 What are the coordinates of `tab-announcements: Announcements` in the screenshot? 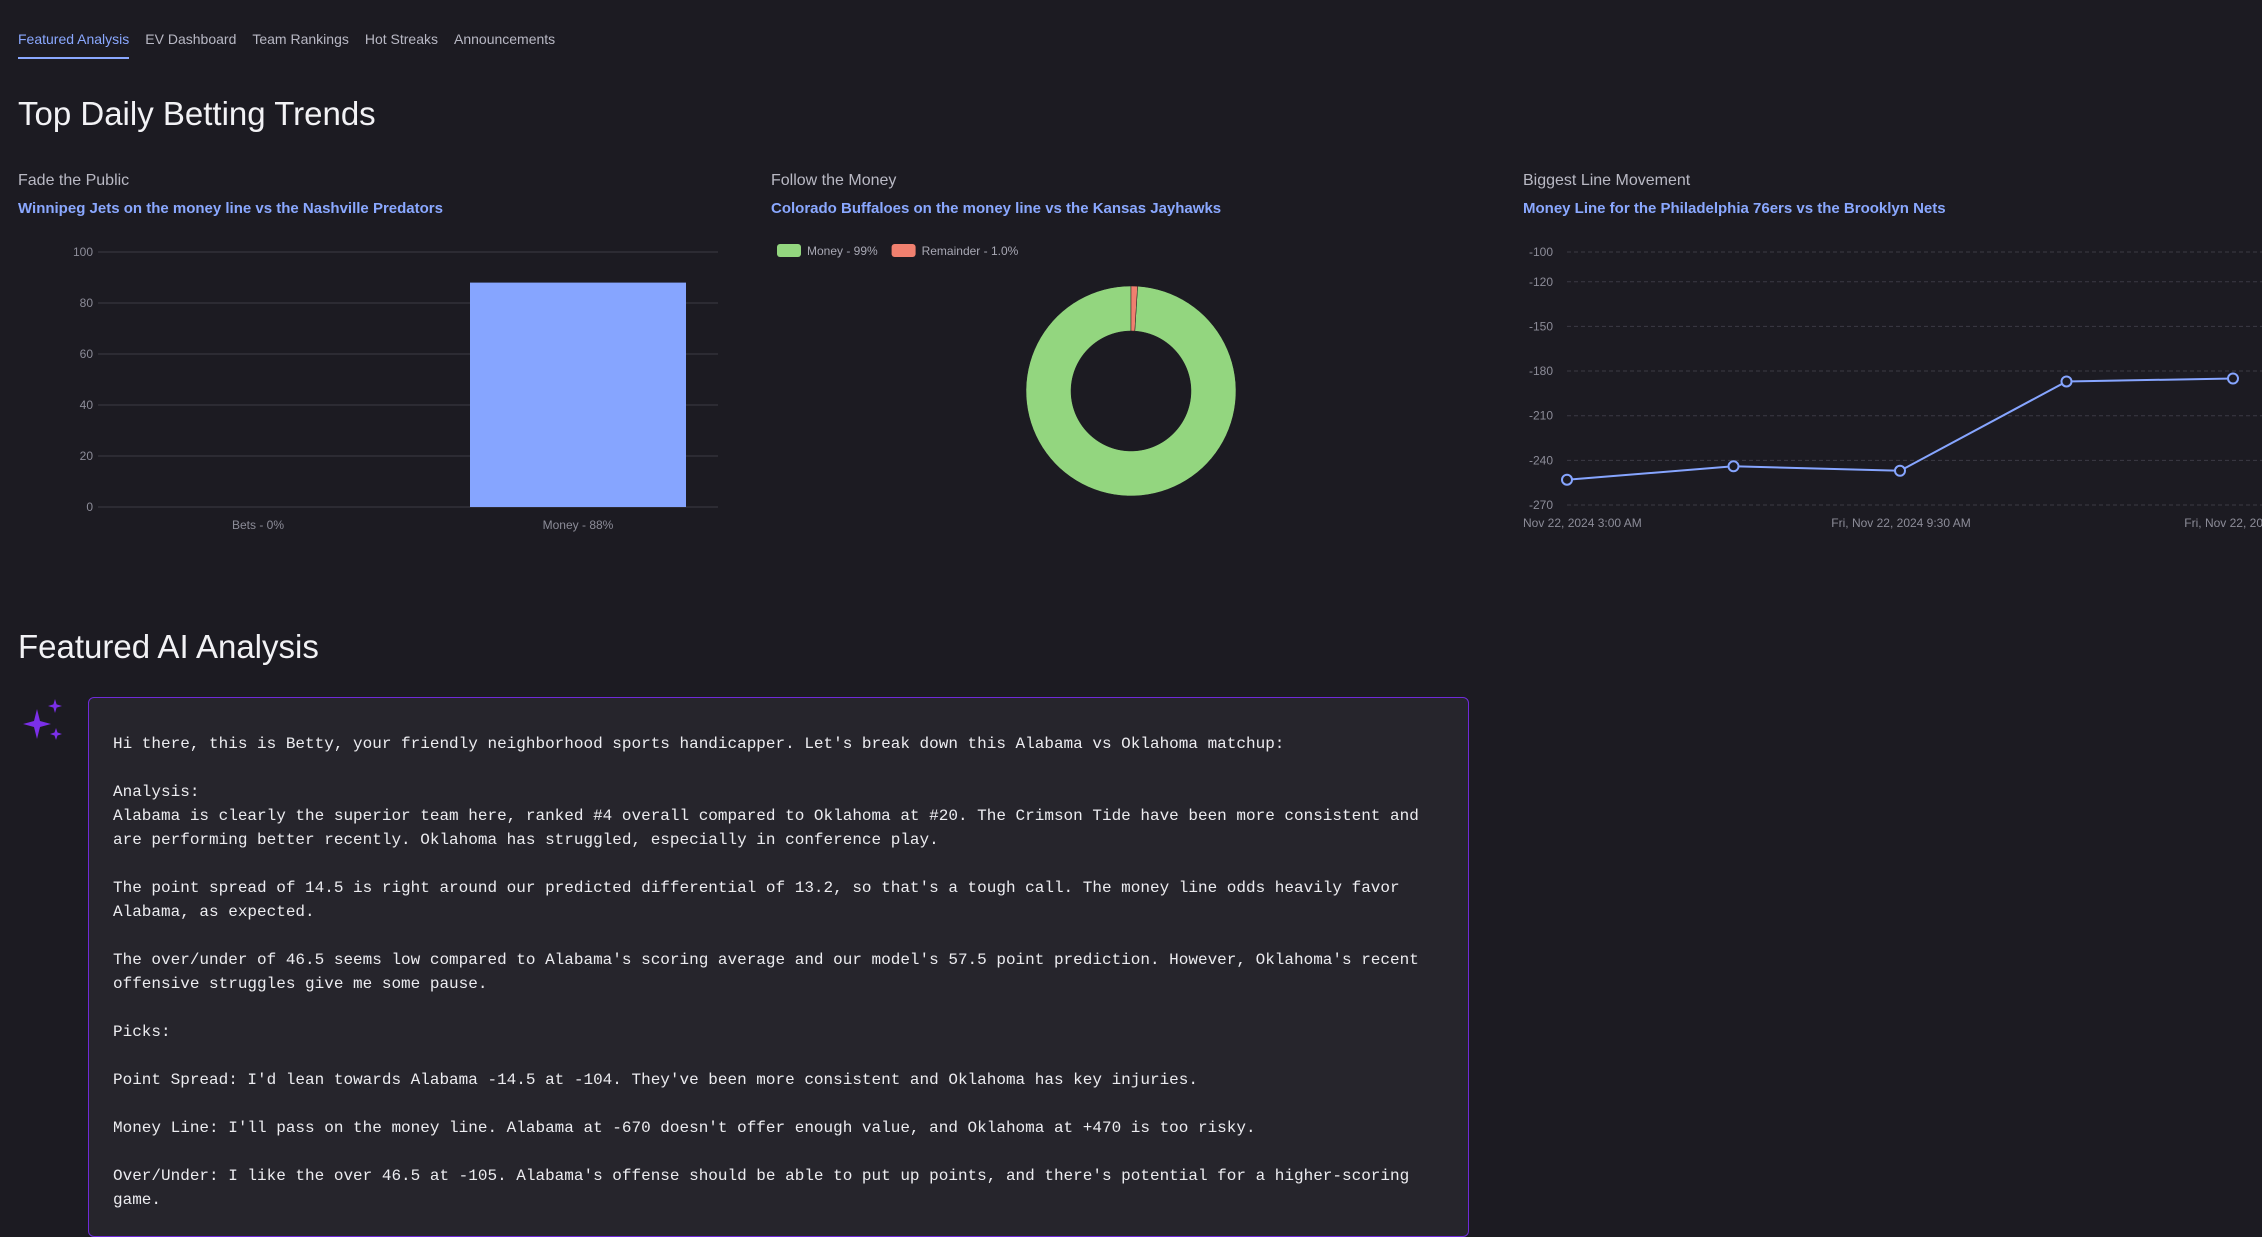 It's located at (504, 43).